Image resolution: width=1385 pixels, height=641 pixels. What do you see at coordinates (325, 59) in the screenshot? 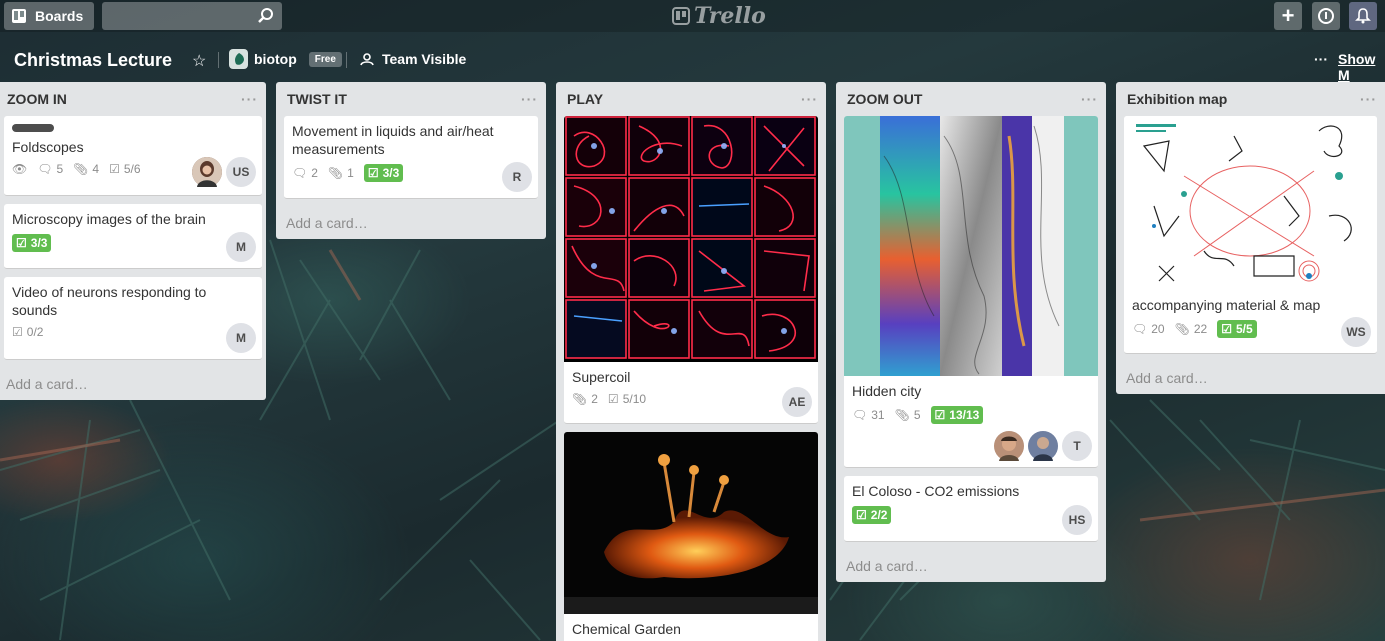
I see `plan-badge: Free` at bounding box center [325, 59].